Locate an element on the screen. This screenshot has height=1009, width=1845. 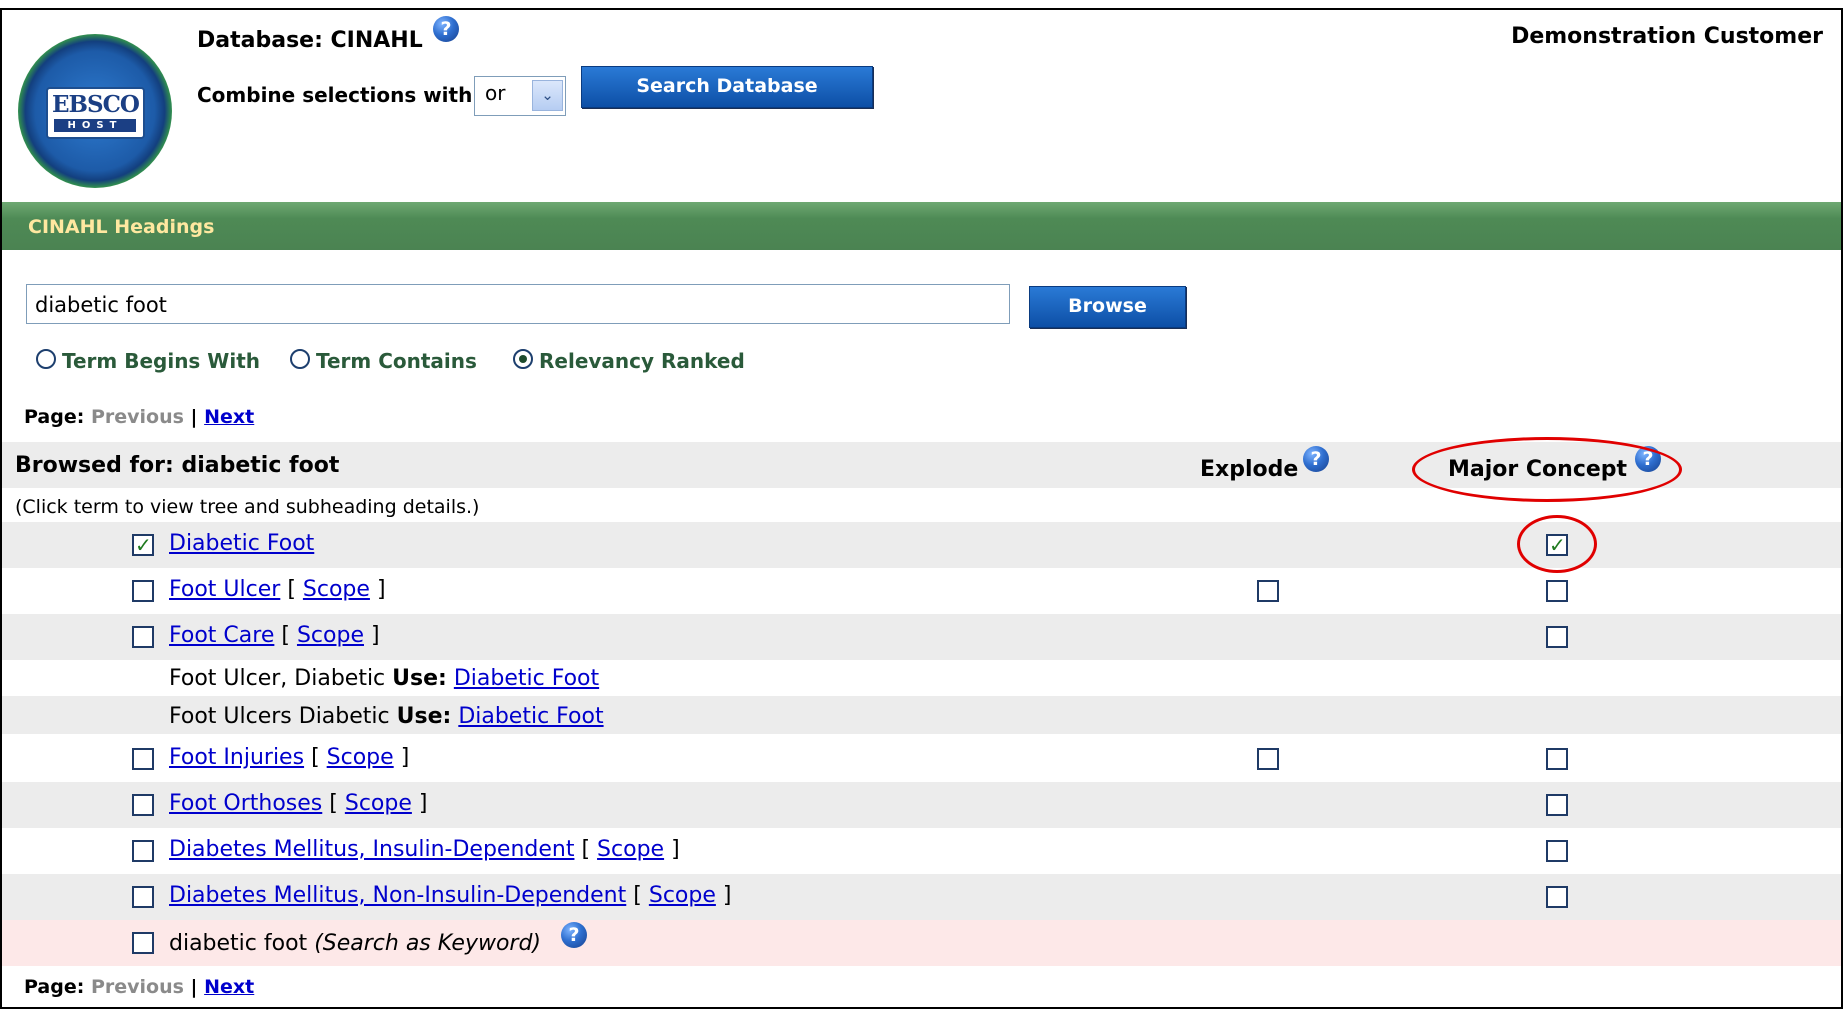
radio-relevancy-ranked is located at coordinates (523, 359).